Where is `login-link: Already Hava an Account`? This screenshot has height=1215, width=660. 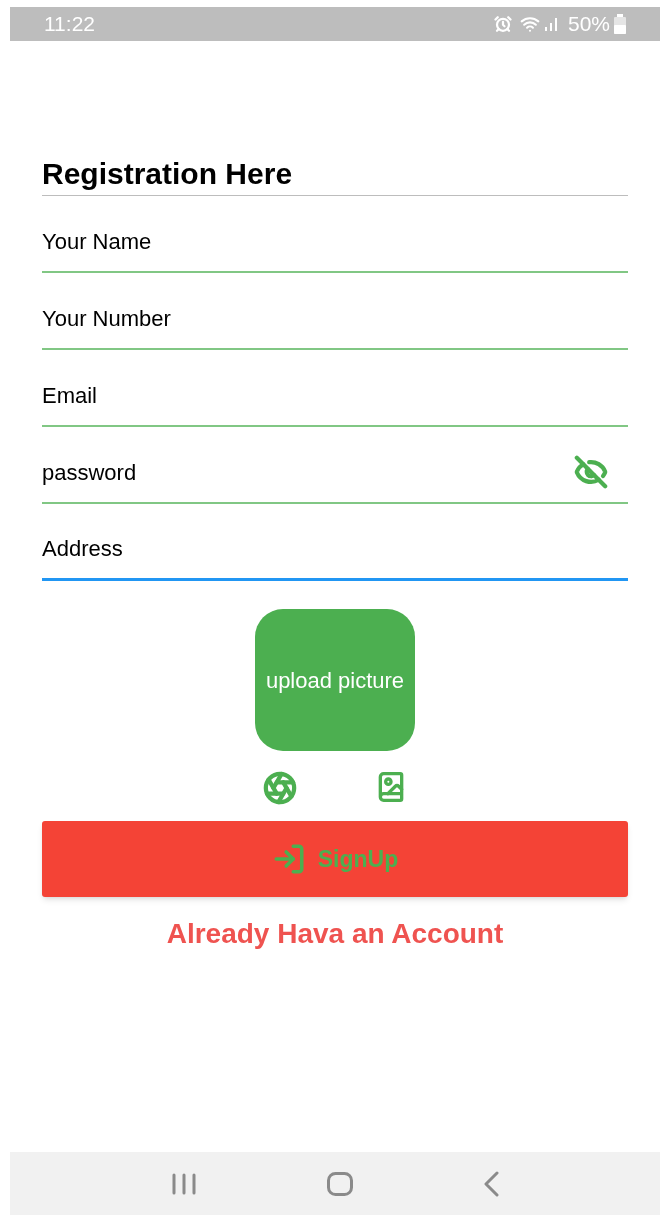
login-link: Already Hava an Account is located at coordinates (335, 934).